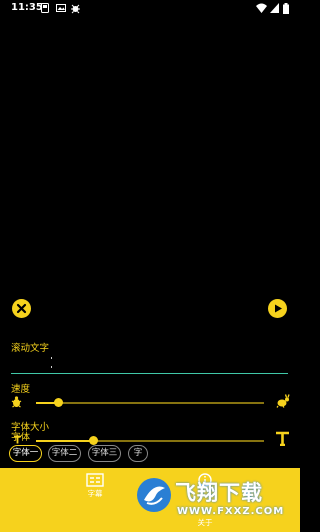  Describe the element at coordinates (95, 500) in the screenshot. I see `tab-subtitle: 字幕` at that location.